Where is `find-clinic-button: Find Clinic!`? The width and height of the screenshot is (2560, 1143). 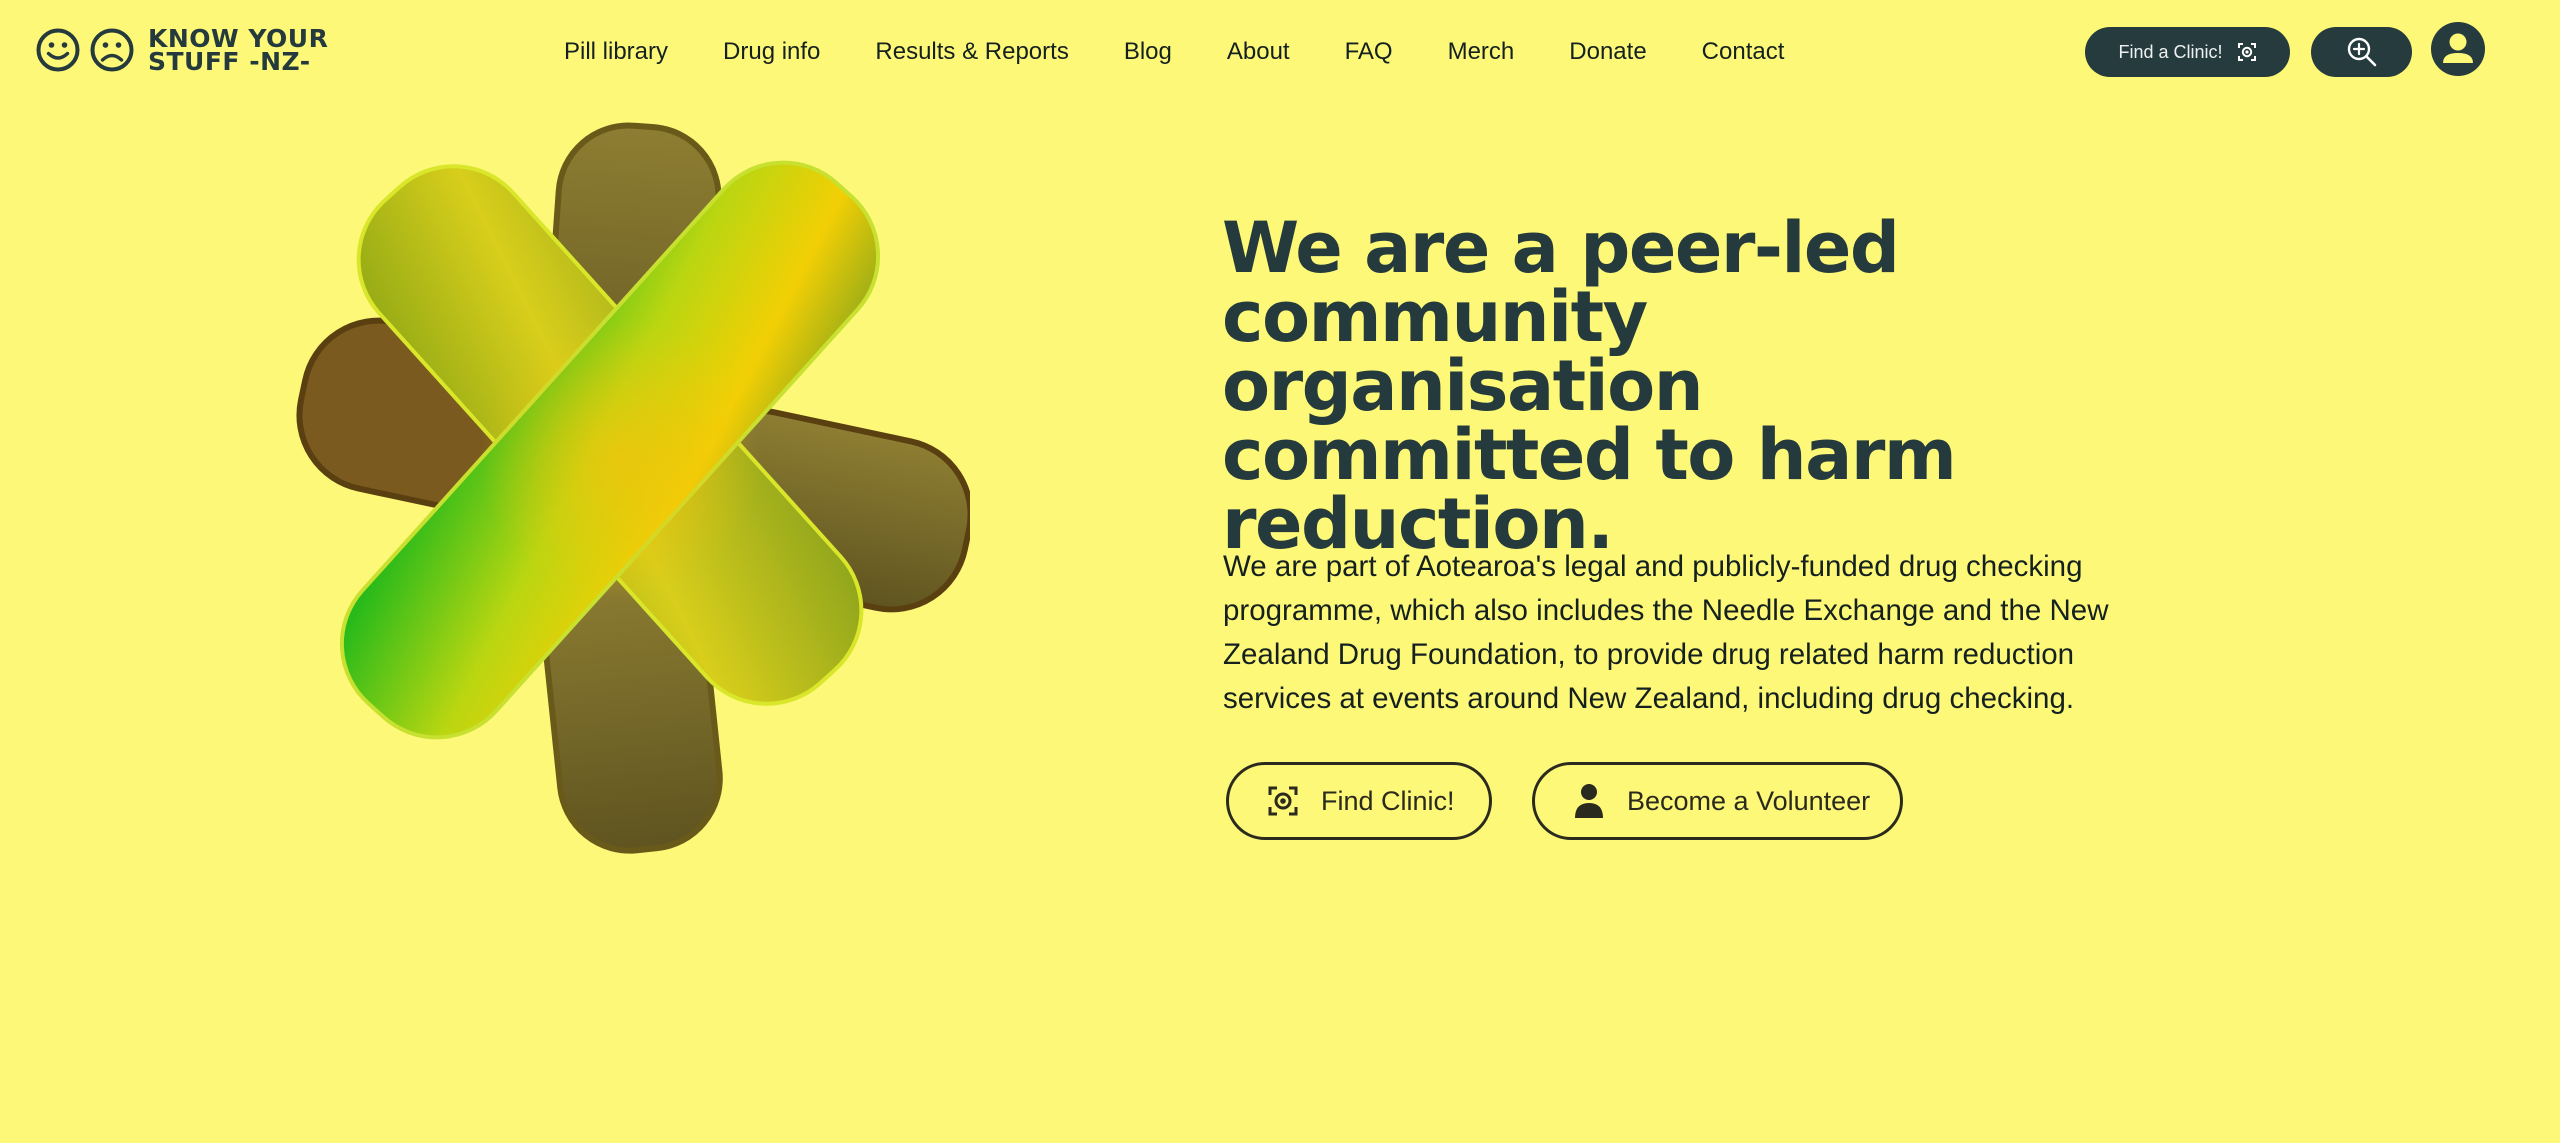 find-clinic-button: Find Clinic! is located at coordinates (1359, 801).